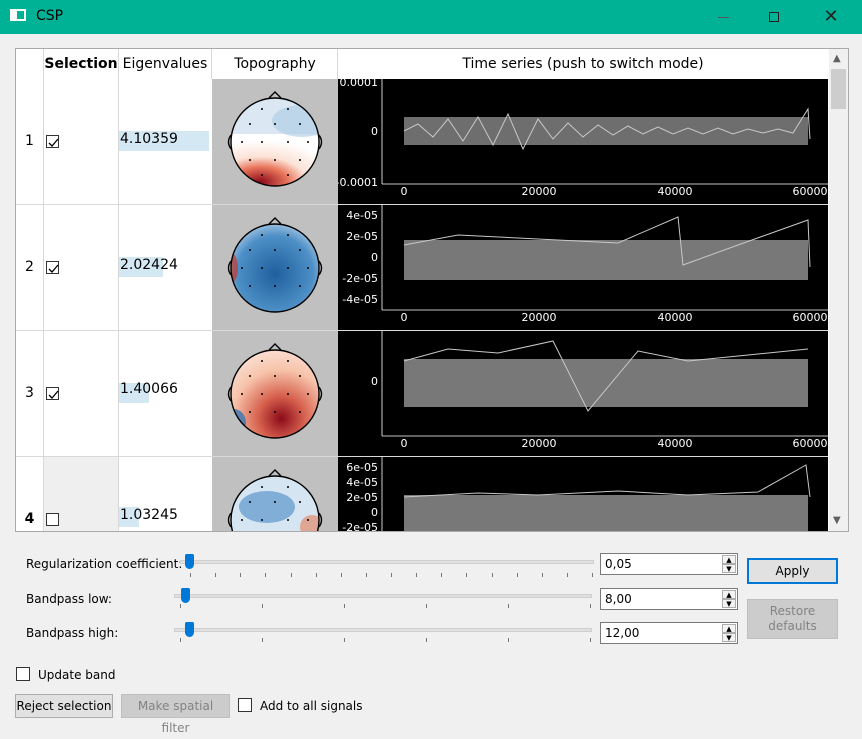  Describe the element at coordinates (149, 515) in the screenshot. I see `eigenvalue: 1.03245` at that location.